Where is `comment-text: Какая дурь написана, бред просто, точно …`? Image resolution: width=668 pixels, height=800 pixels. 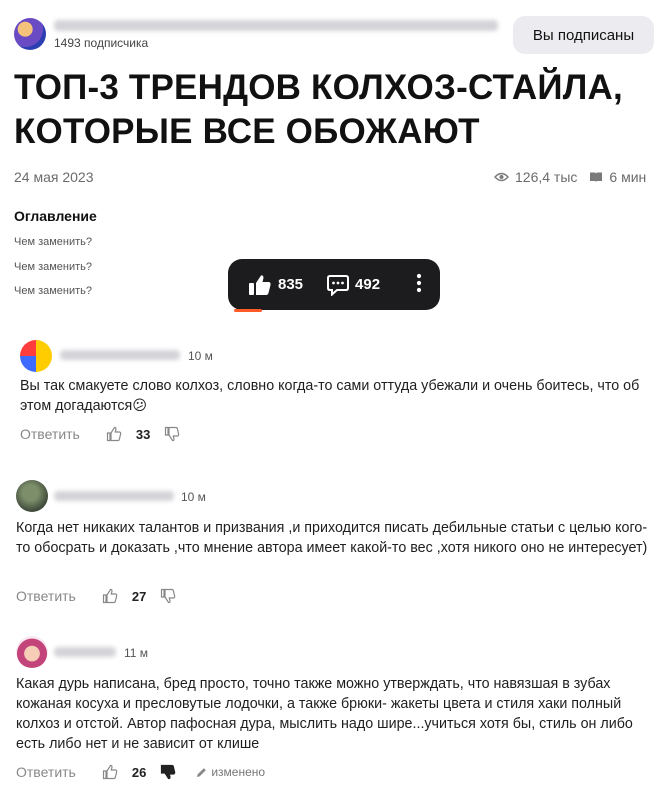
comment-text: Какая дурь написана, бред просто, точно … is located at coordinates (324, 714).